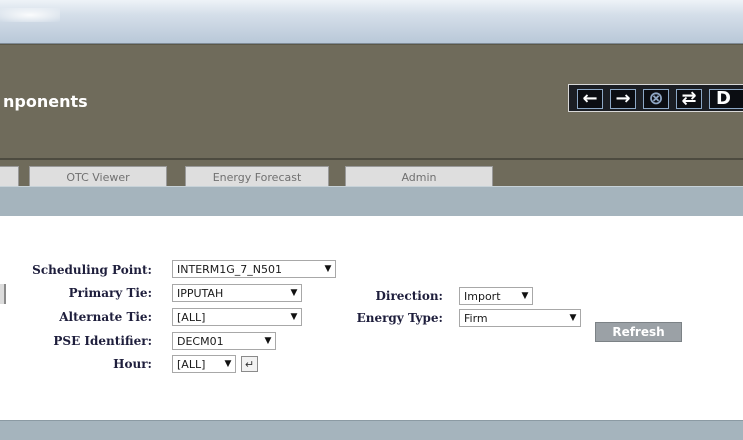 This screenshot has width=743, height=440. What do you see at coordinates (30, 15) in the screenshot?
I see `titlebar-glare` at bounding box center [30, 15].